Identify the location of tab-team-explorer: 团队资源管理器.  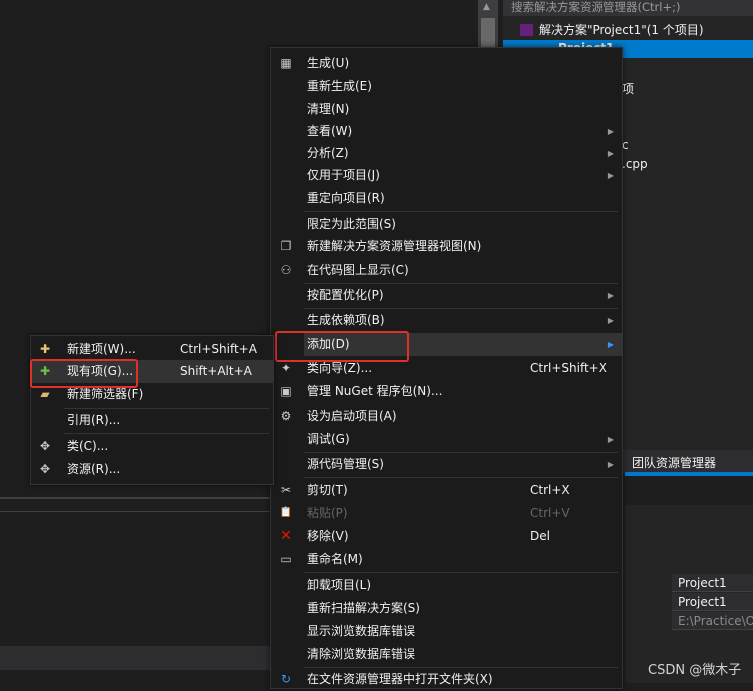
(674, 462).